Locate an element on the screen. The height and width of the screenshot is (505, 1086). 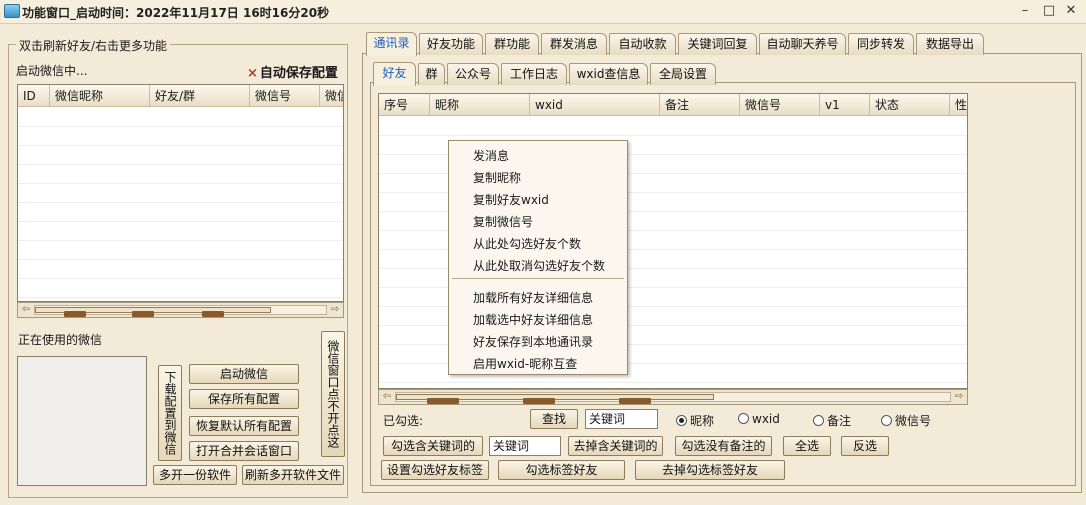
set-tag-button: 设置勾选好友标签 is located at coordinates (435, 470).